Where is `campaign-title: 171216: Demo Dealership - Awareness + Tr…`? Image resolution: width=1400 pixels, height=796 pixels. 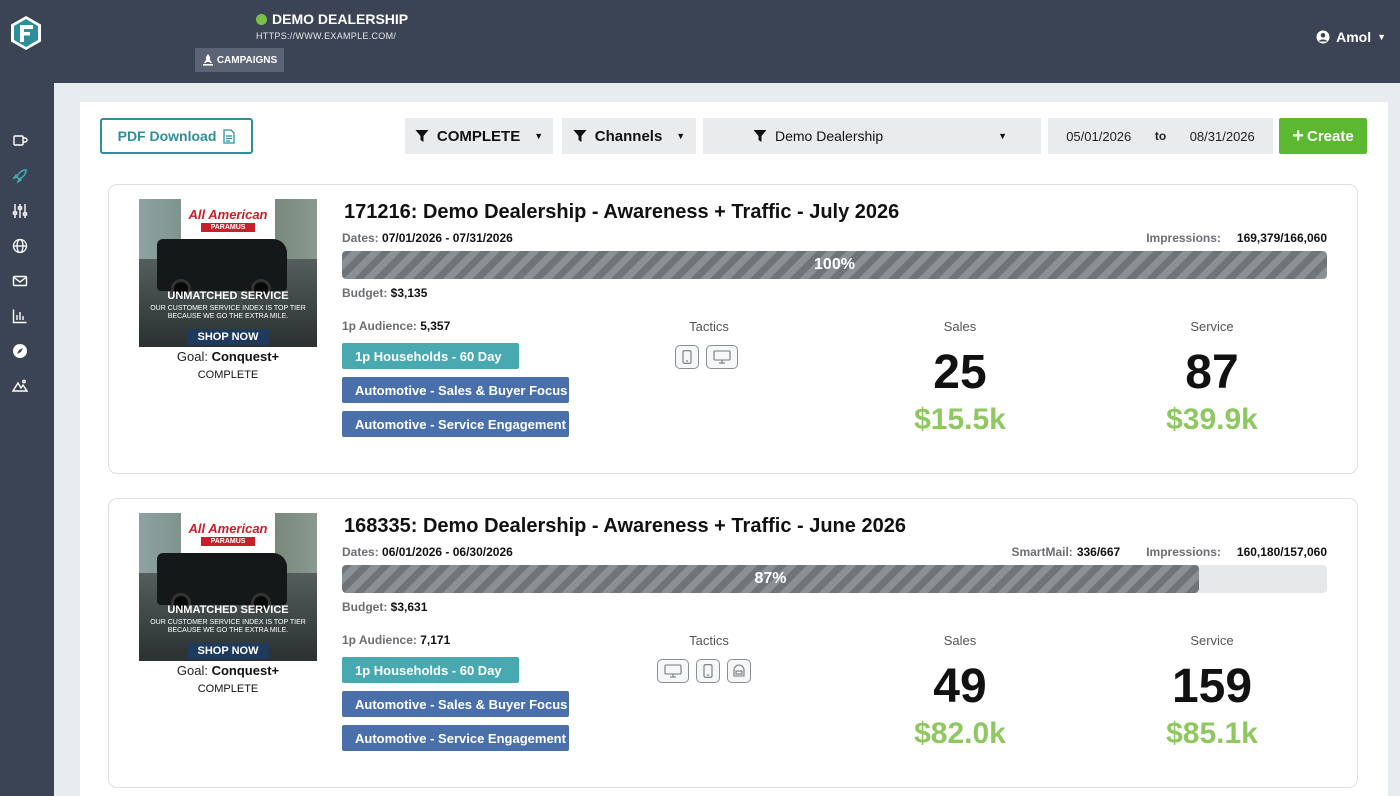 campaign-title: 171216: Demo Dealership - Awareness + Tr… is located at coordinates (621, 212).